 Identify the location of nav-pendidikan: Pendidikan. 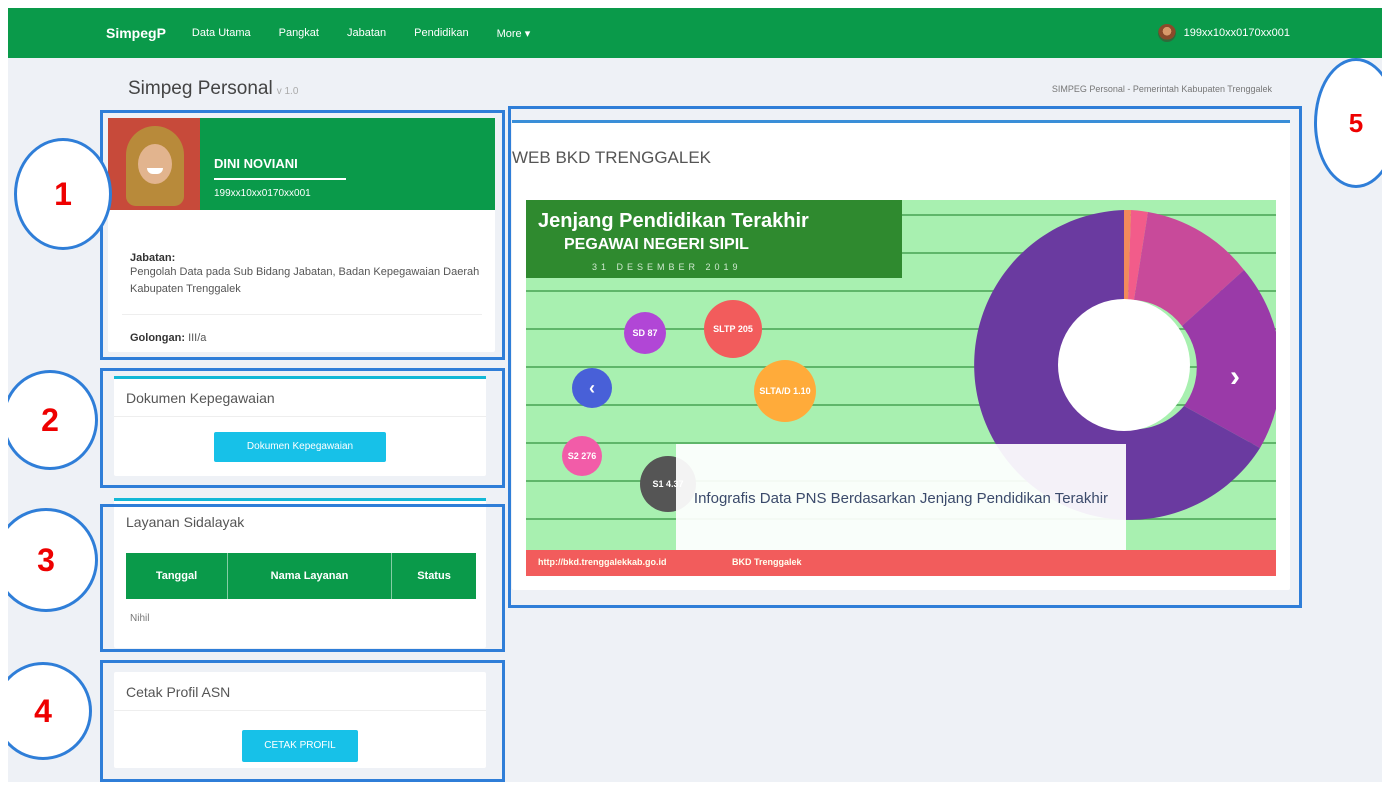
(441, 33).